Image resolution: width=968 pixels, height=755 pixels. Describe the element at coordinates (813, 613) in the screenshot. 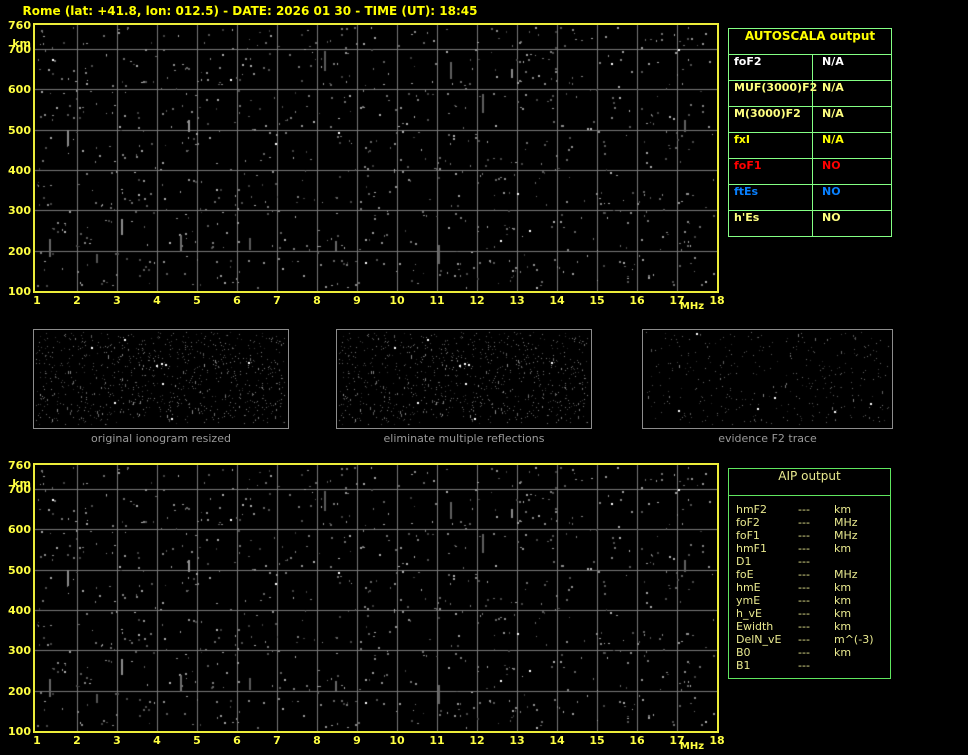

I see `aip-row: h_vE --- km` at that location.